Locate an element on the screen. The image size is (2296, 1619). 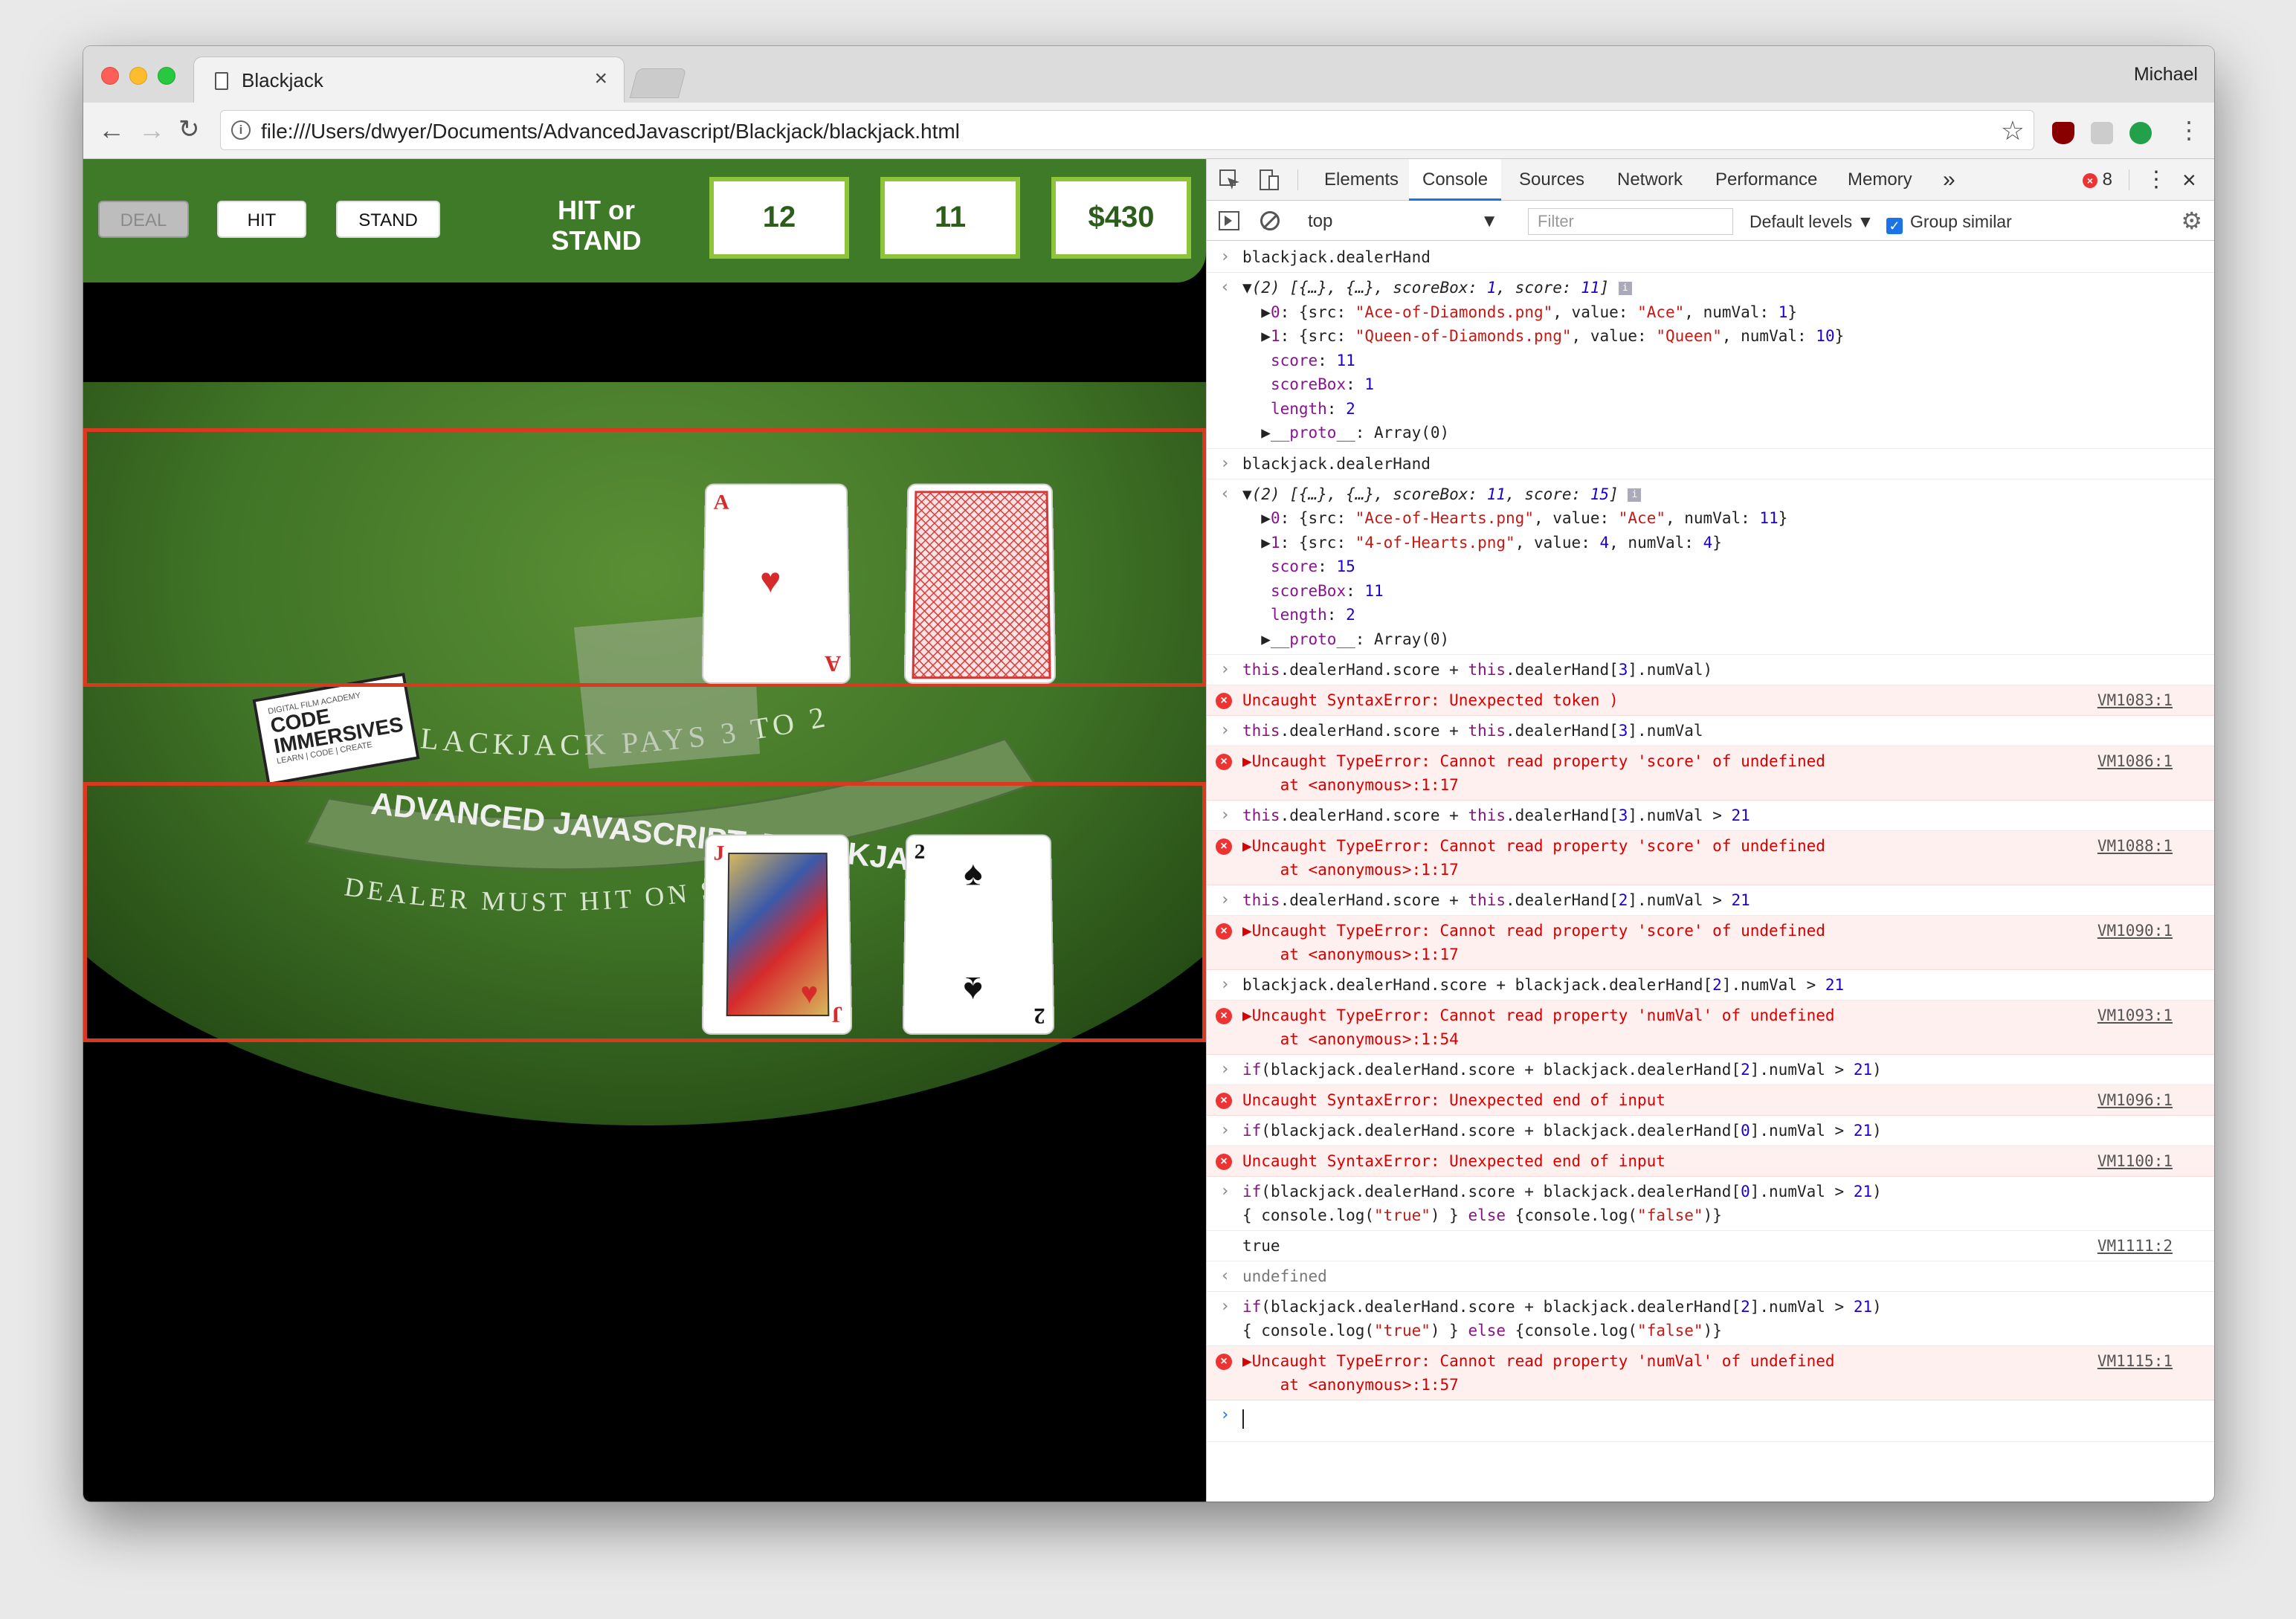
bookmark-star-icon: ☆ is located at coordinates (2013, 130).